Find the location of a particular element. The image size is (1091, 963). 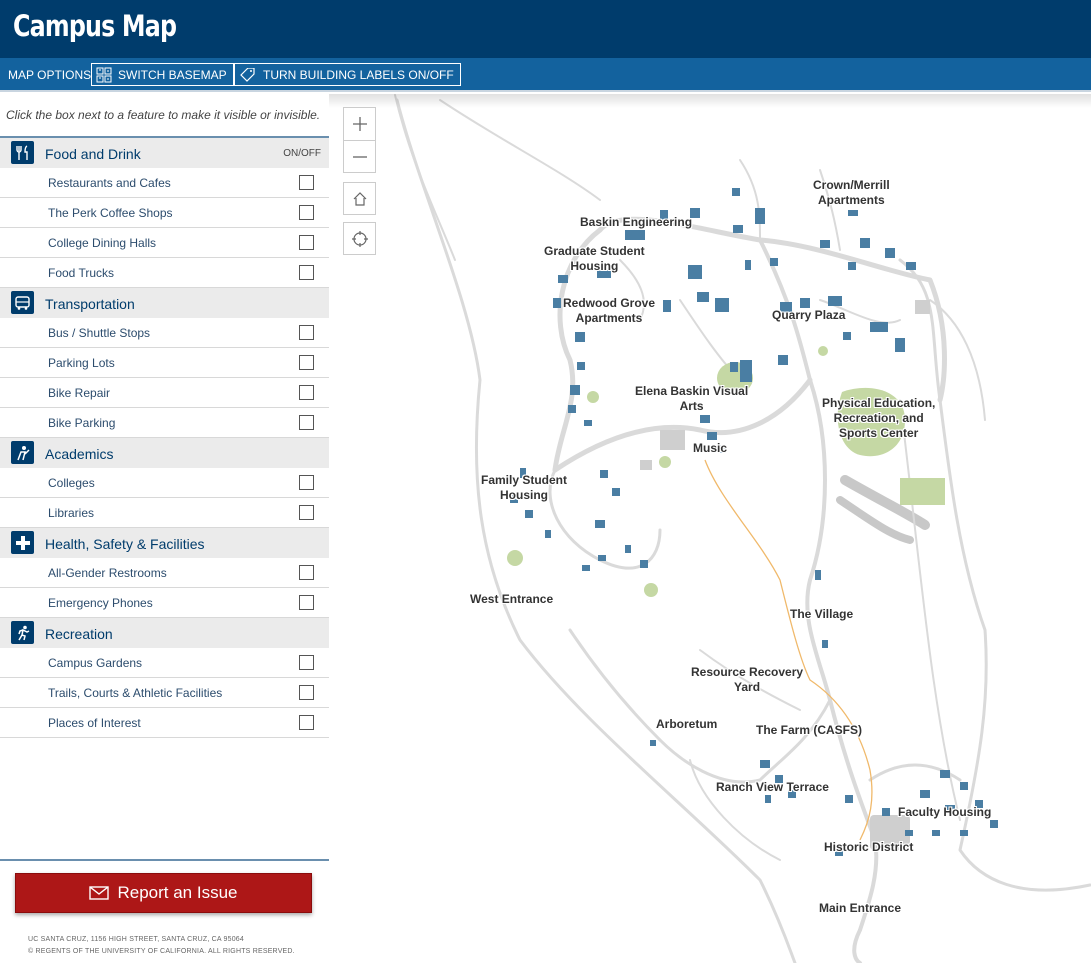

map-label-farm: The Farm (CASFS) is located at coordinates (809, 730).